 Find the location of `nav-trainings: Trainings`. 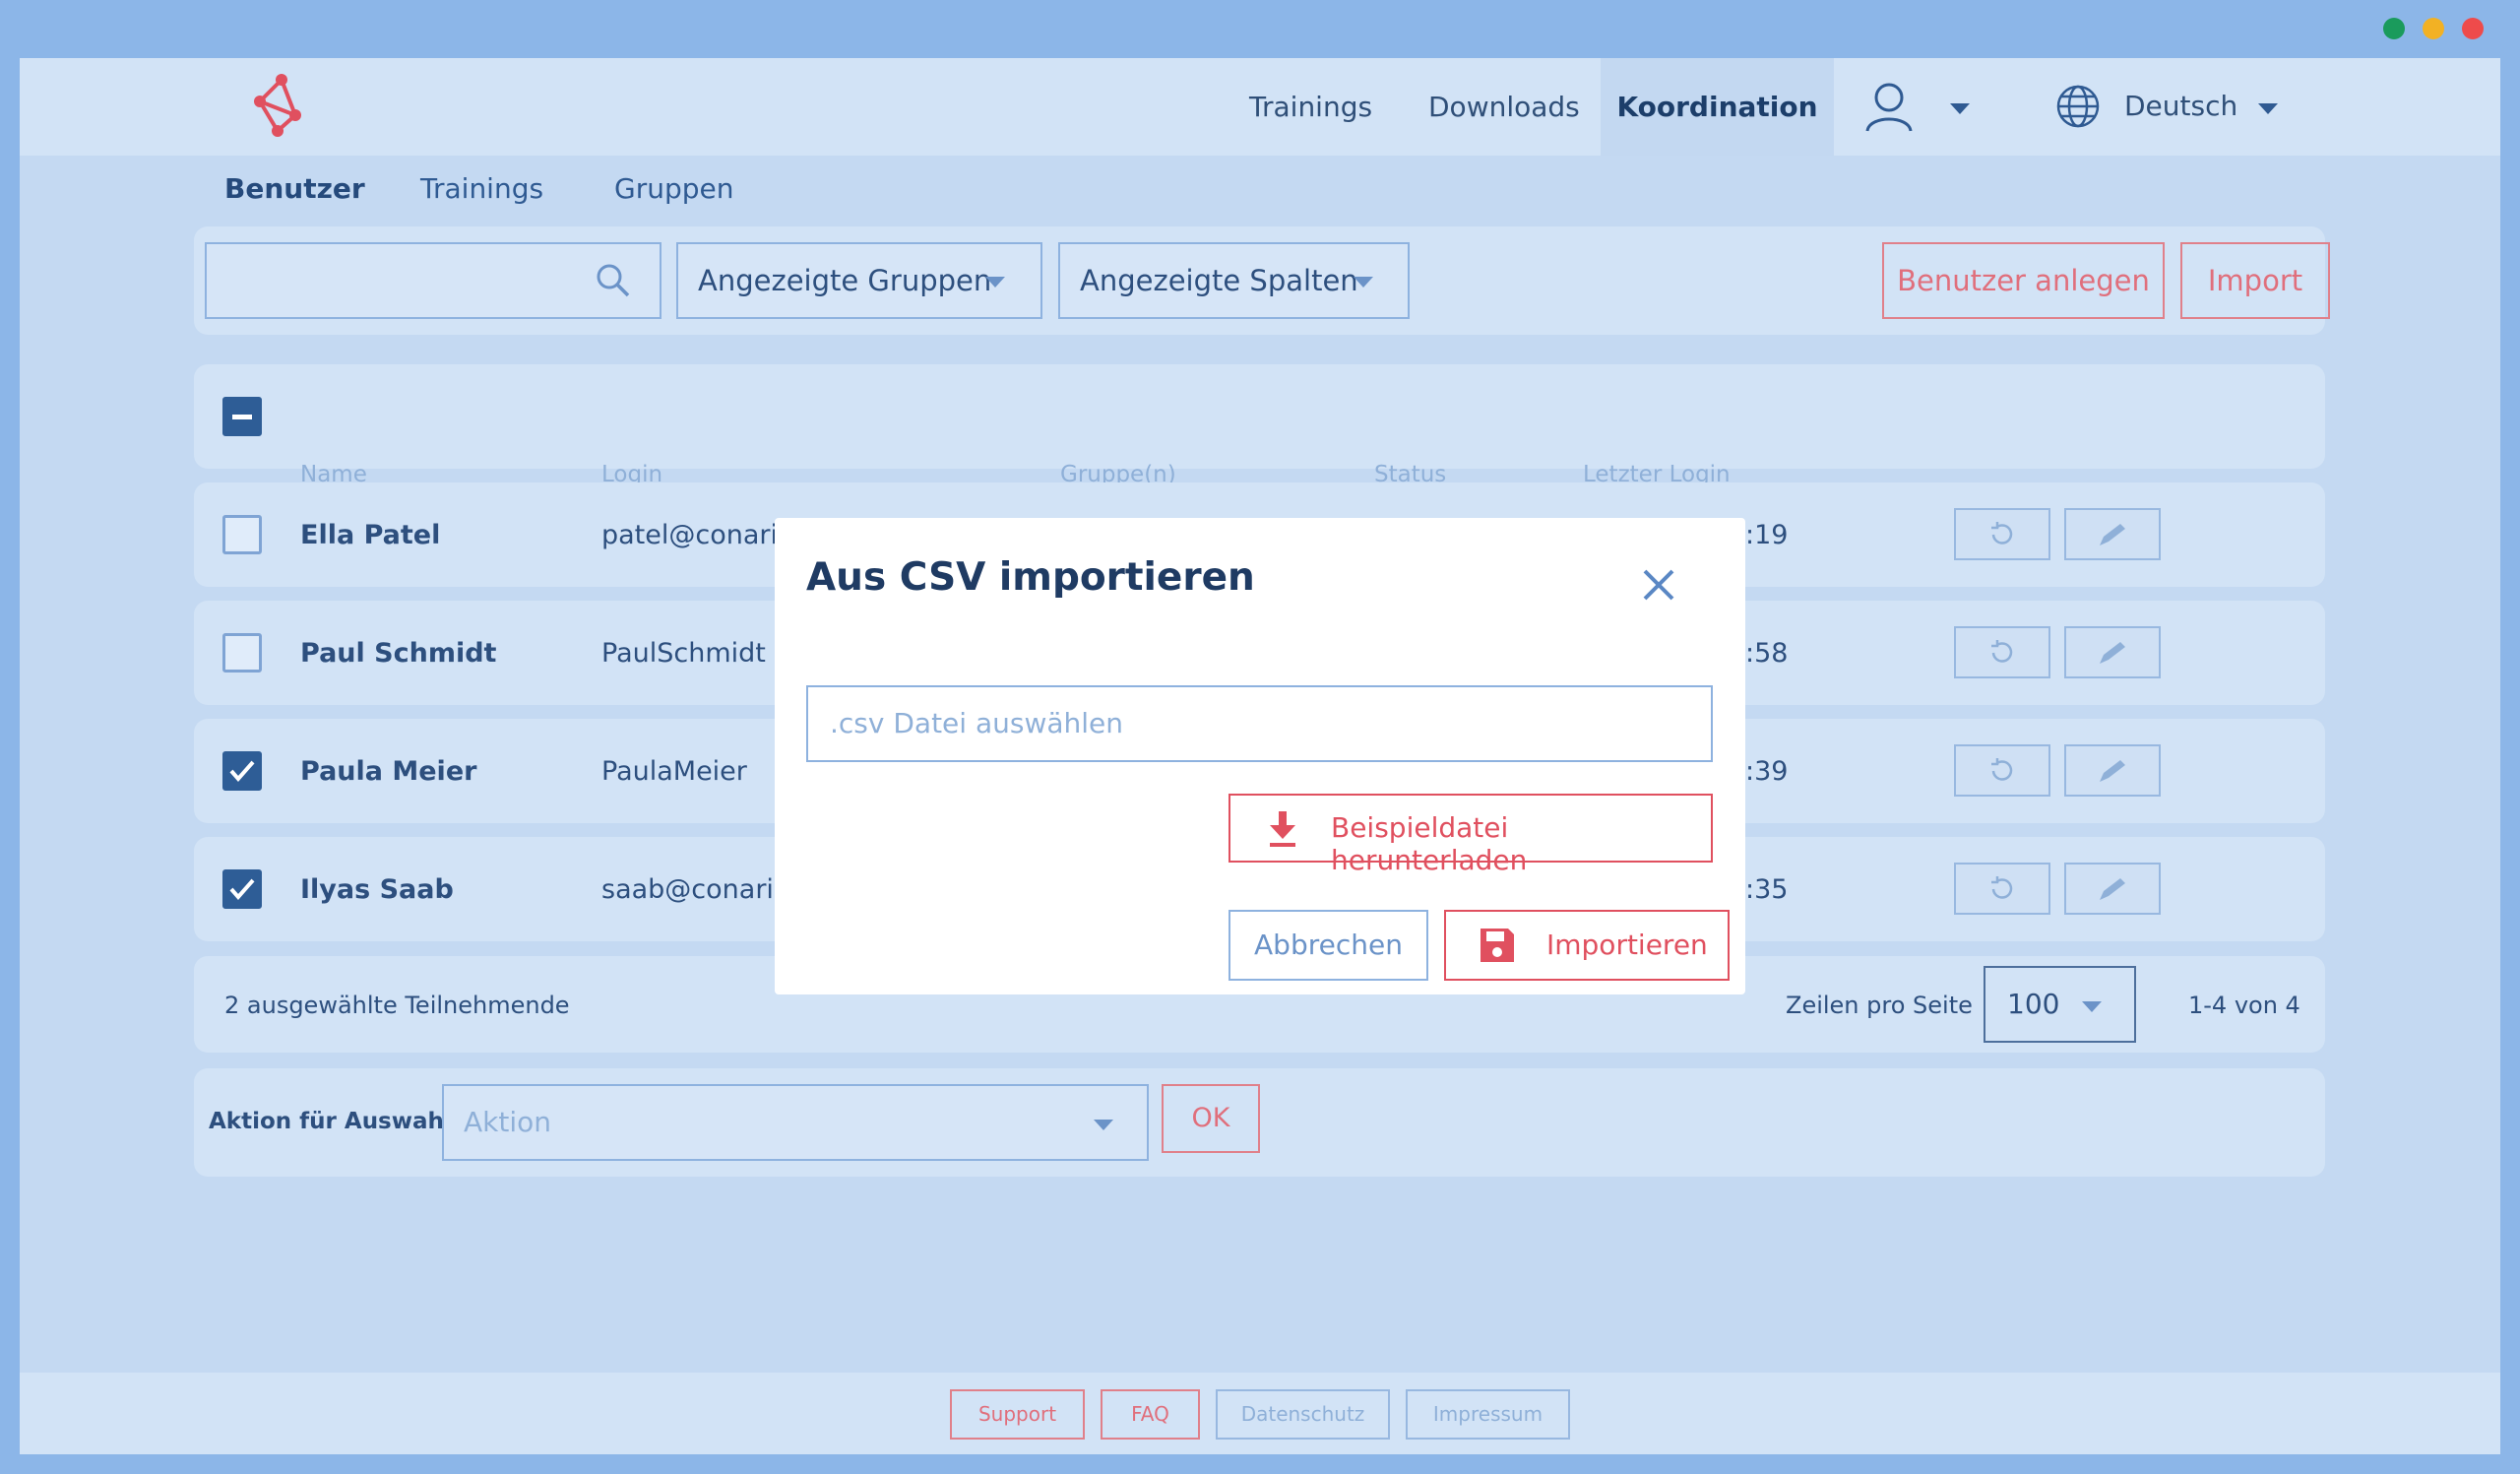

nav-trainings: Trainings is located at coordinates (1310, 107).